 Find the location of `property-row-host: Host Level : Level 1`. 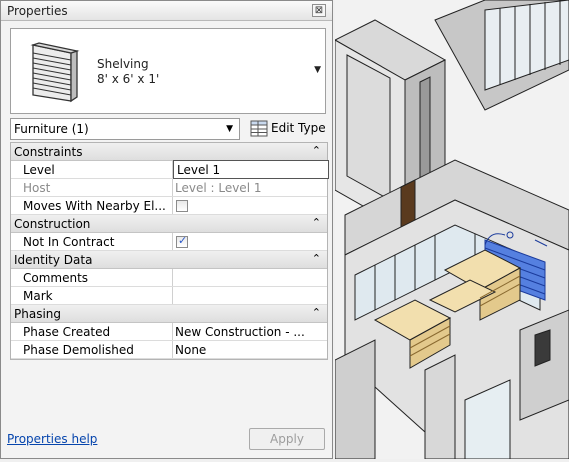

property-row-host: Host Level : Level 1 is located at coordinates (169, 188).